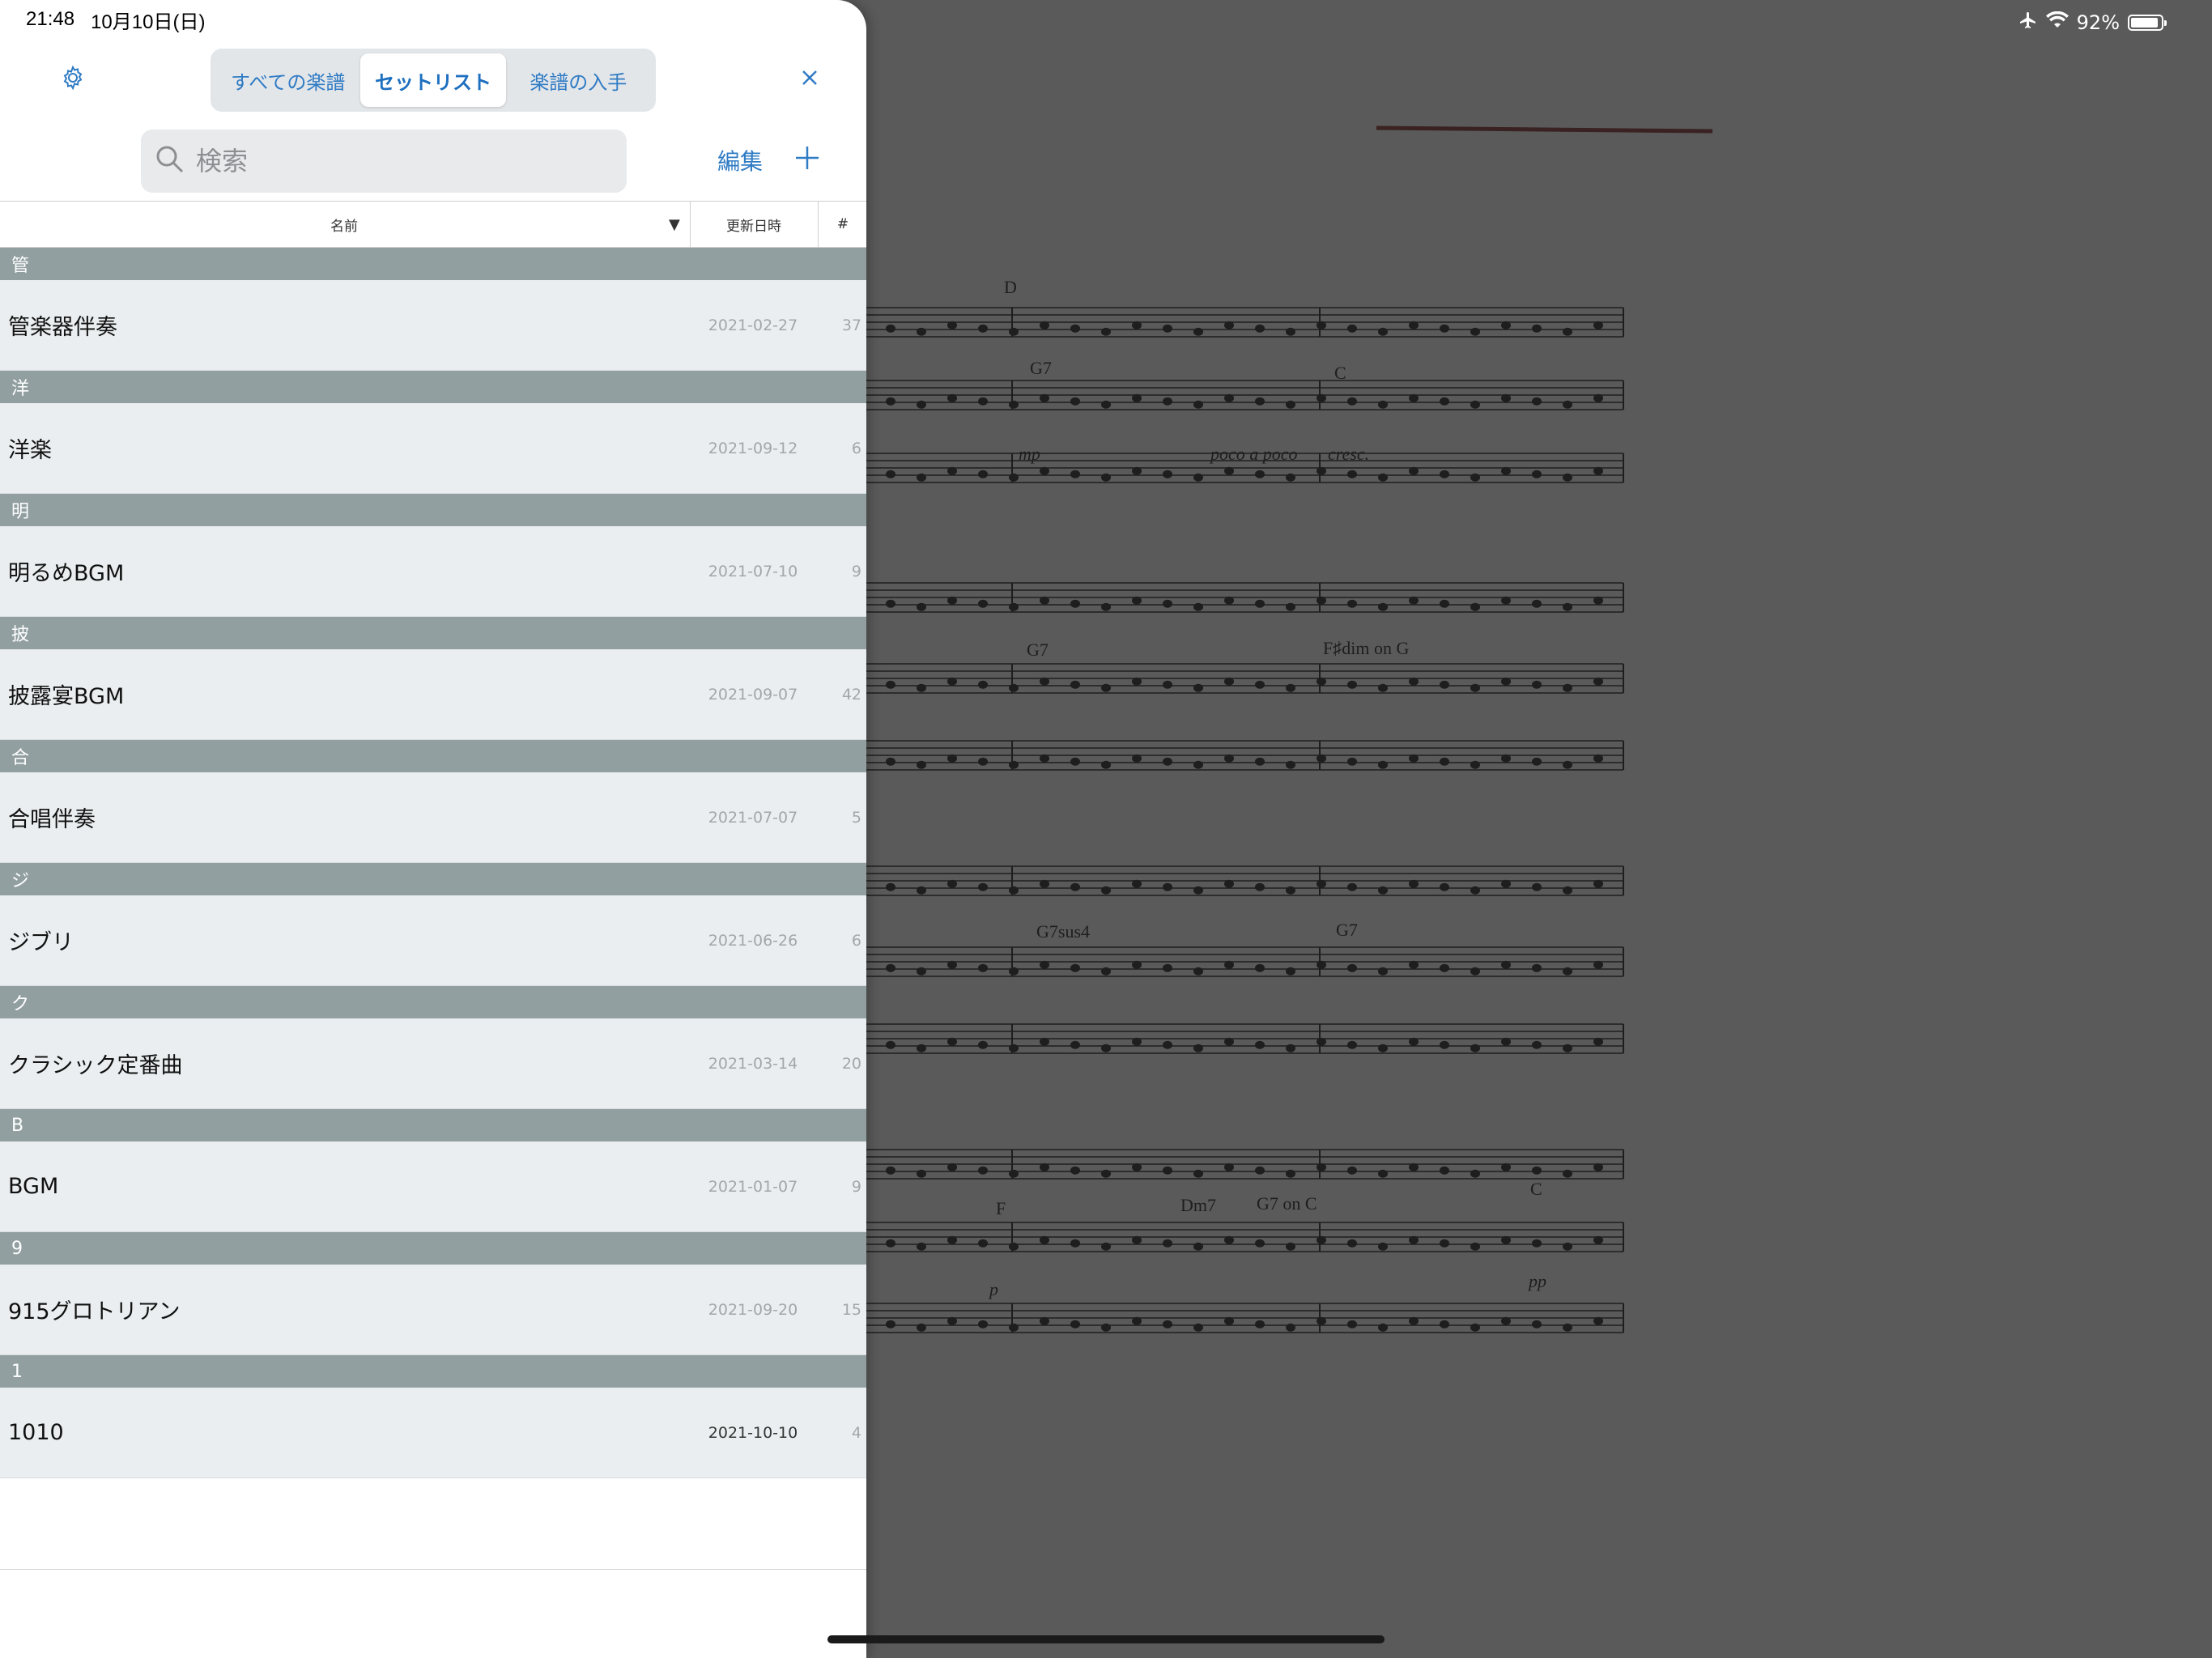  What do you see at coordinates (433, 1063) in the screenshot?
I see `setlist-row: クラシック定番曲 2021-03-14 20` at bounding box center [433, 1063].